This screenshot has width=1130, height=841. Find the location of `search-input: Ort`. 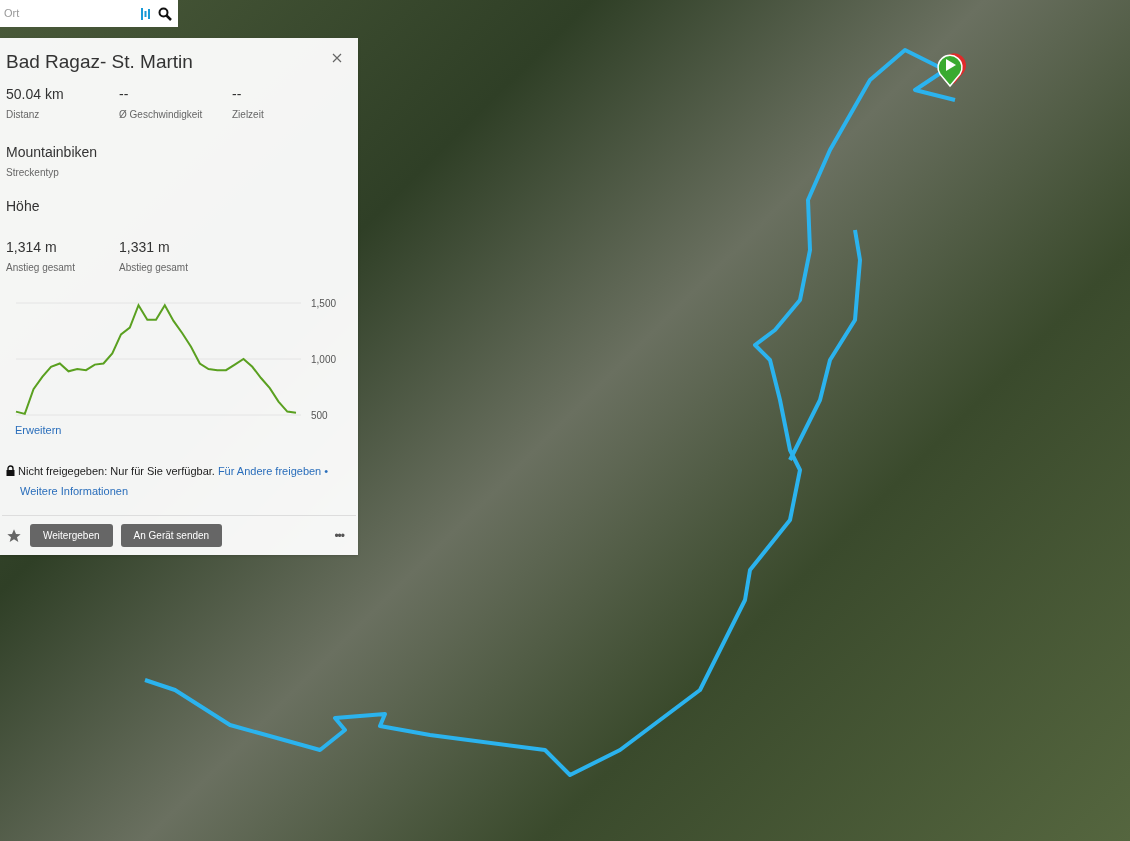

search-input: Ort is located at coordinates (68, 13).